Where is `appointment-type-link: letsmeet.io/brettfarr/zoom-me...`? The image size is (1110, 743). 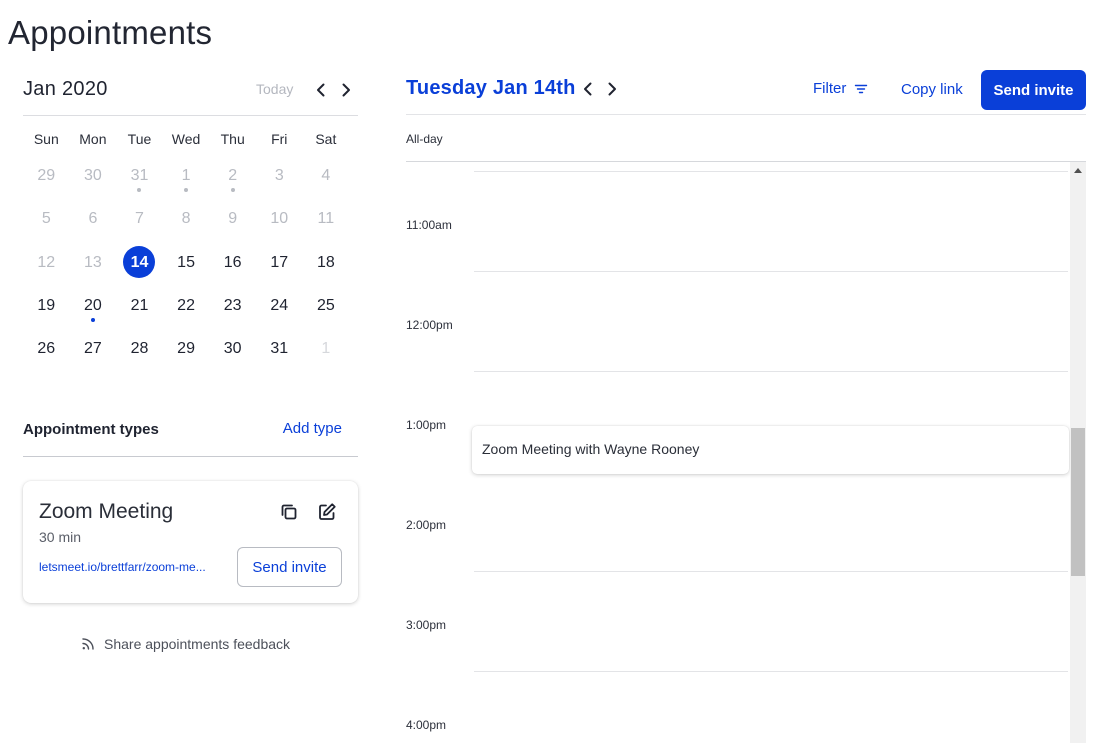 appointment-type-link: letsmeet.io/brettfarr/zoom-me... is located at coordinates (122, 567).